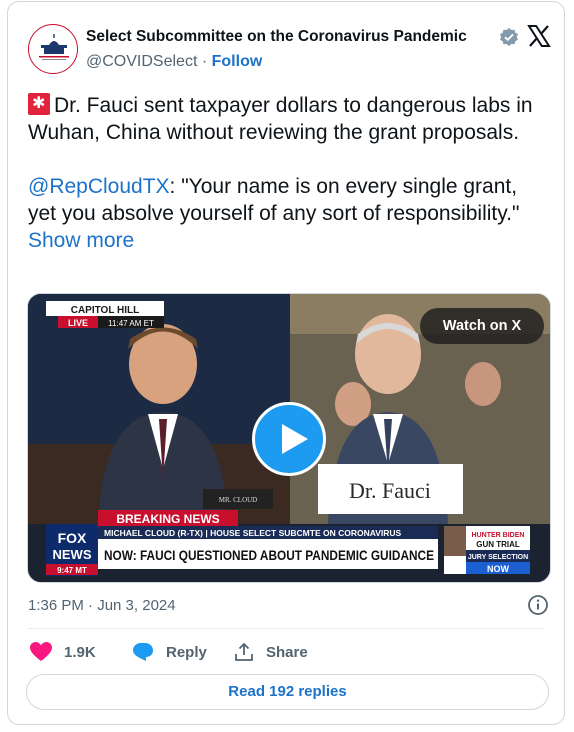 The height and width of the screenshot is (732, 574). I want to click on show-more-link: Show more, so click(81, 240).